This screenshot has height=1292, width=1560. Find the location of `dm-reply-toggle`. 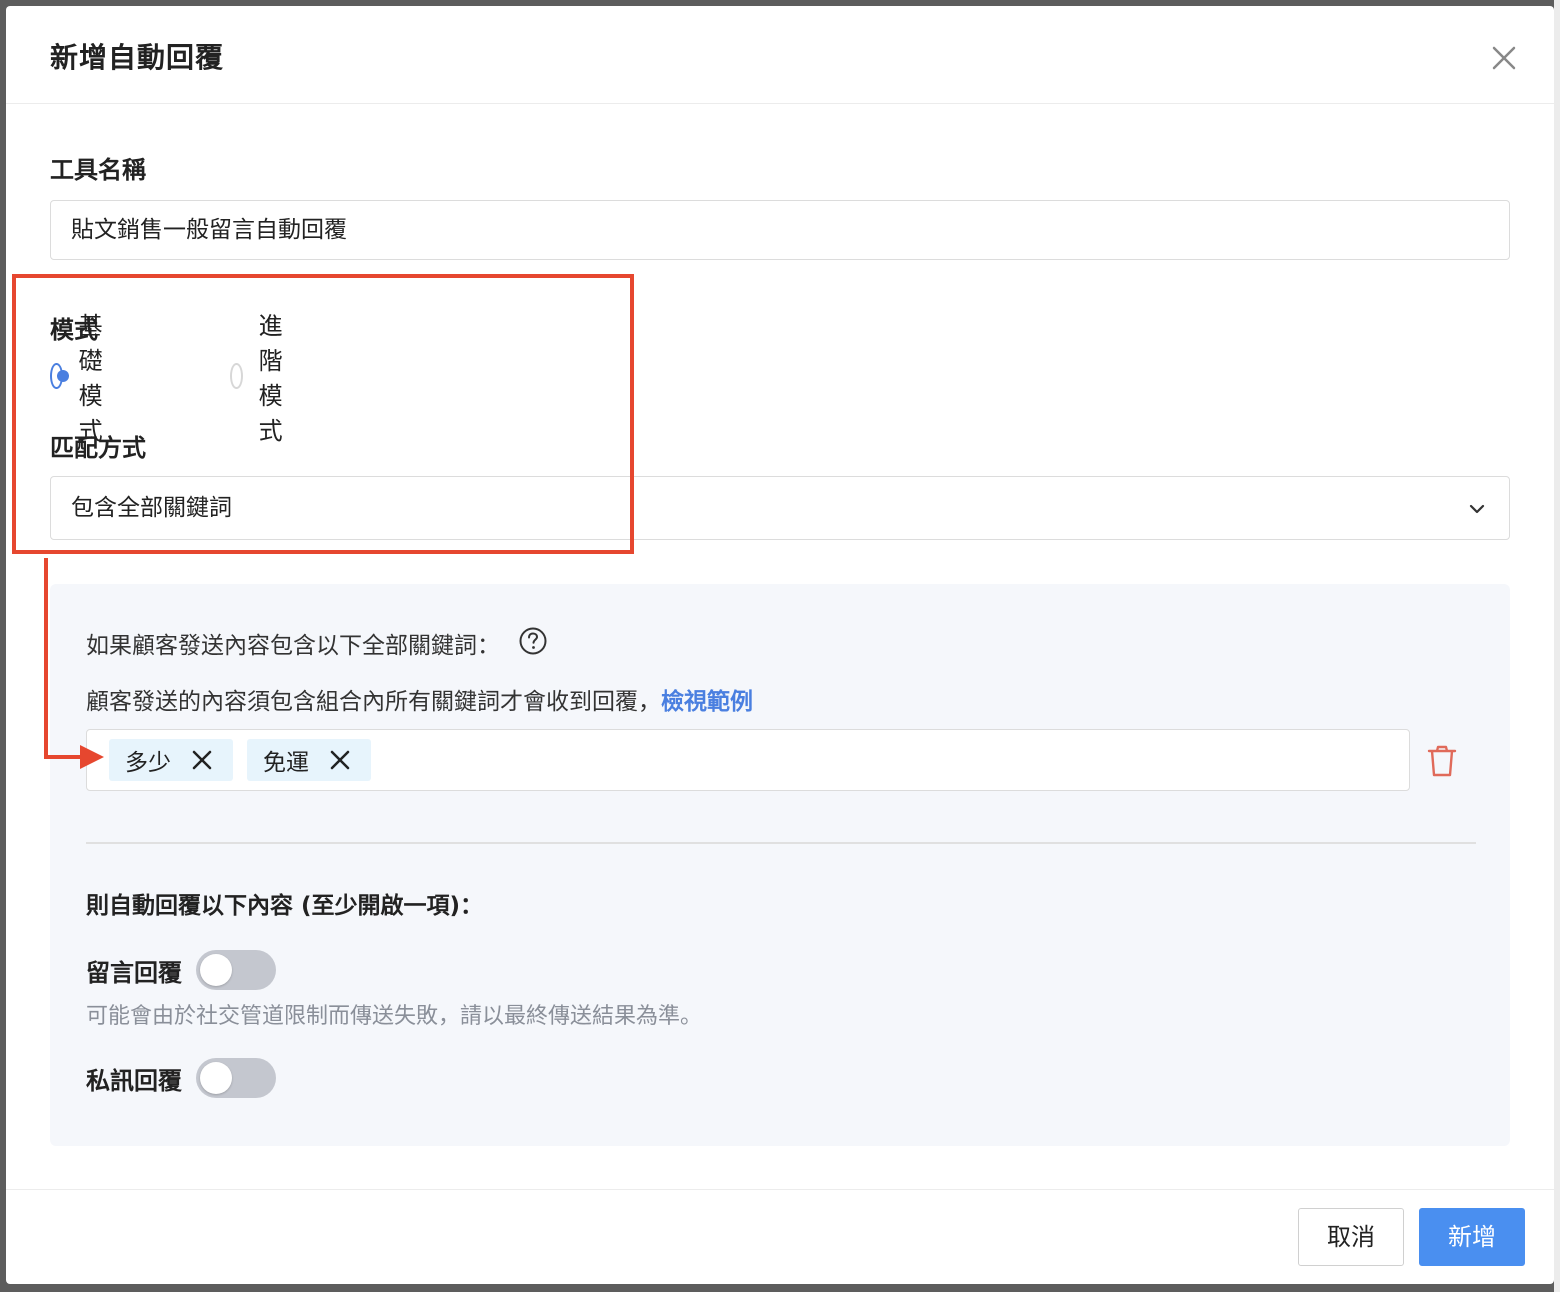

dm-reply-toggle is located at coordinates (236, 1078).